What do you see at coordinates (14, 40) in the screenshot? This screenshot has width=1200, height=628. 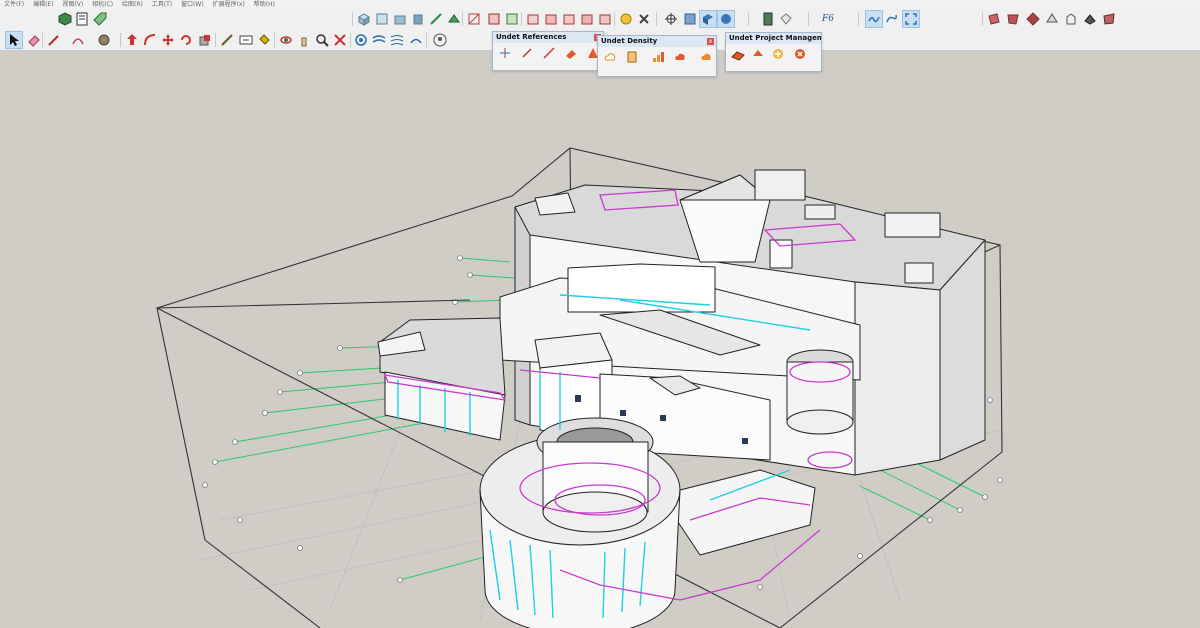 I see `select-arrow-icon` at bounding box center [14, 40].